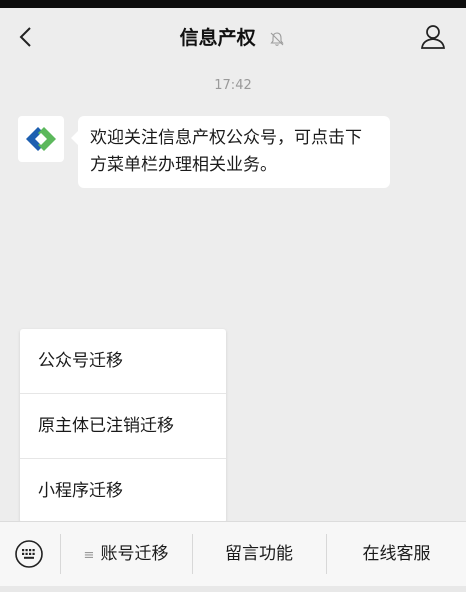  I want to click on bottom-menu-bar: ≡ 账号迁移 留言功能 在线客服, so click(233, 553).